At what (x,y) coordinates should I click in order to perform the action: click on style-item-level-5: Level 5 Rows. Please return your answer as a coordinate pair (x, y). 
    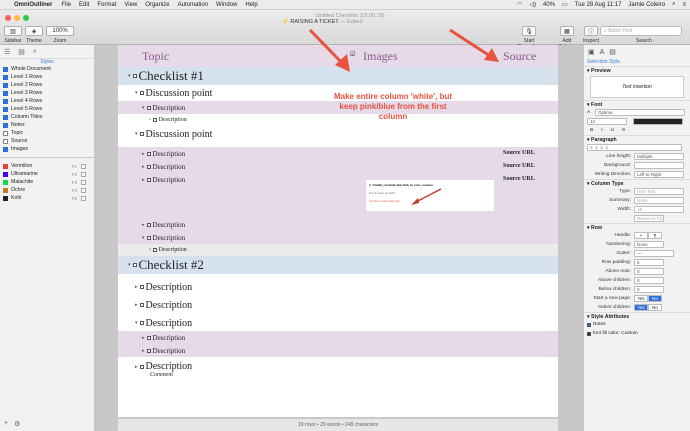
    Looking at the image, I should click on (47, 109).